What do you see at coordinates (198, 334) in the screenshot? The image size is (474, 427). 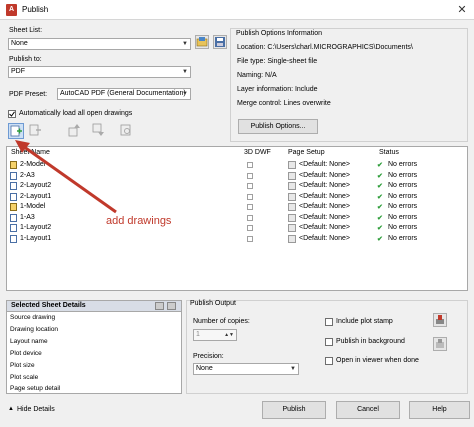 I see `copies-value: 1` at bounding box center [198, 334].